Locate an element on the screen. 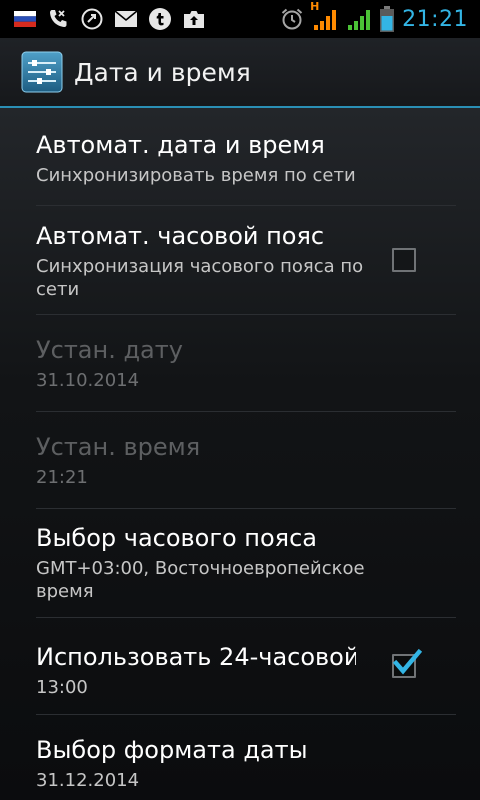  system-icons: H 21:21 is located at coordinates (380, 16).